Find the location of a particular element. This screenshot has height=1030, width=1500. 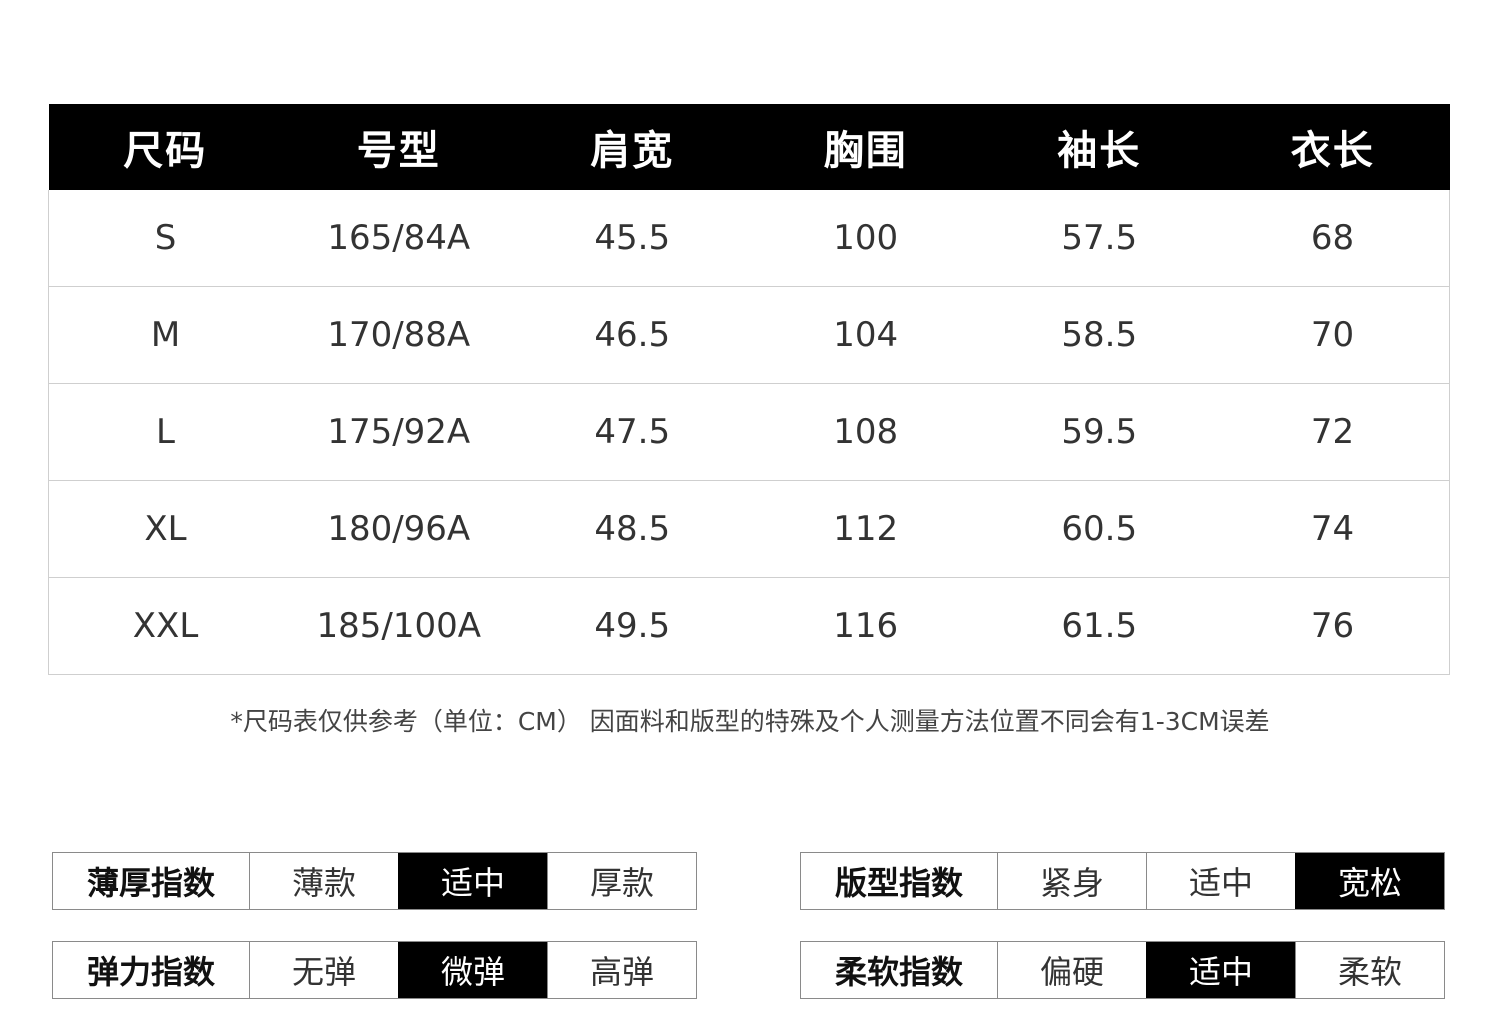

table-cell: 116 is located at coordinates (866, 626).